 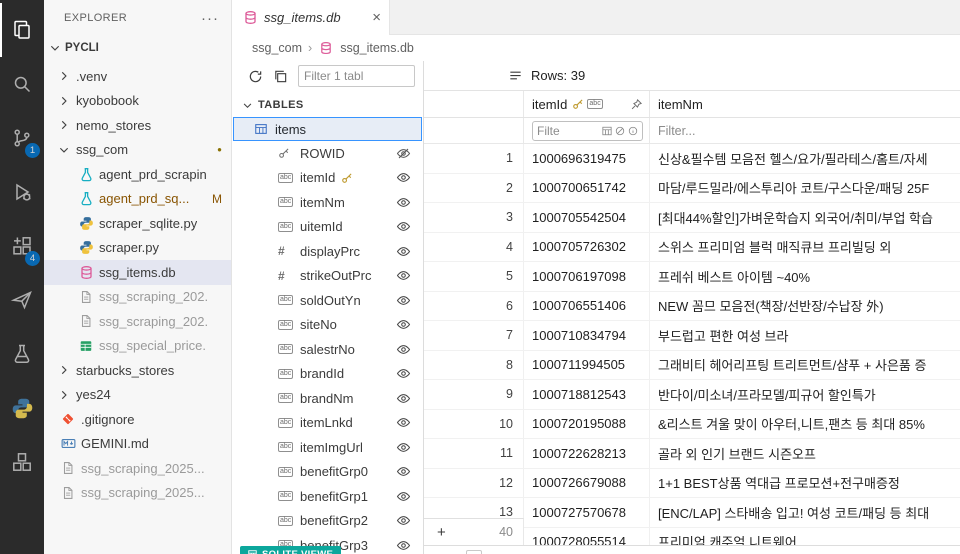 What do you see at coordinates (137, 419) in the screenshot?
I see `explorer-item-gitignore: .gitignore` at bounding box center [137, 419].